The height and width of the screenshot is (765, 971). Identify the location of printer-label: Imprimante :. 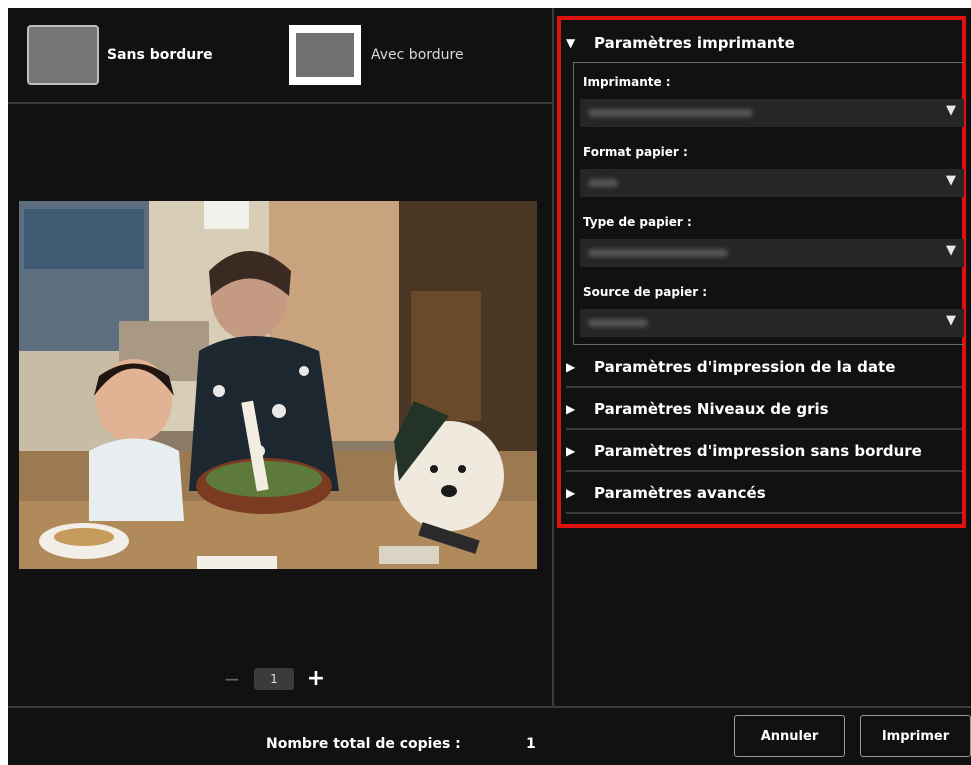
(627, 82).